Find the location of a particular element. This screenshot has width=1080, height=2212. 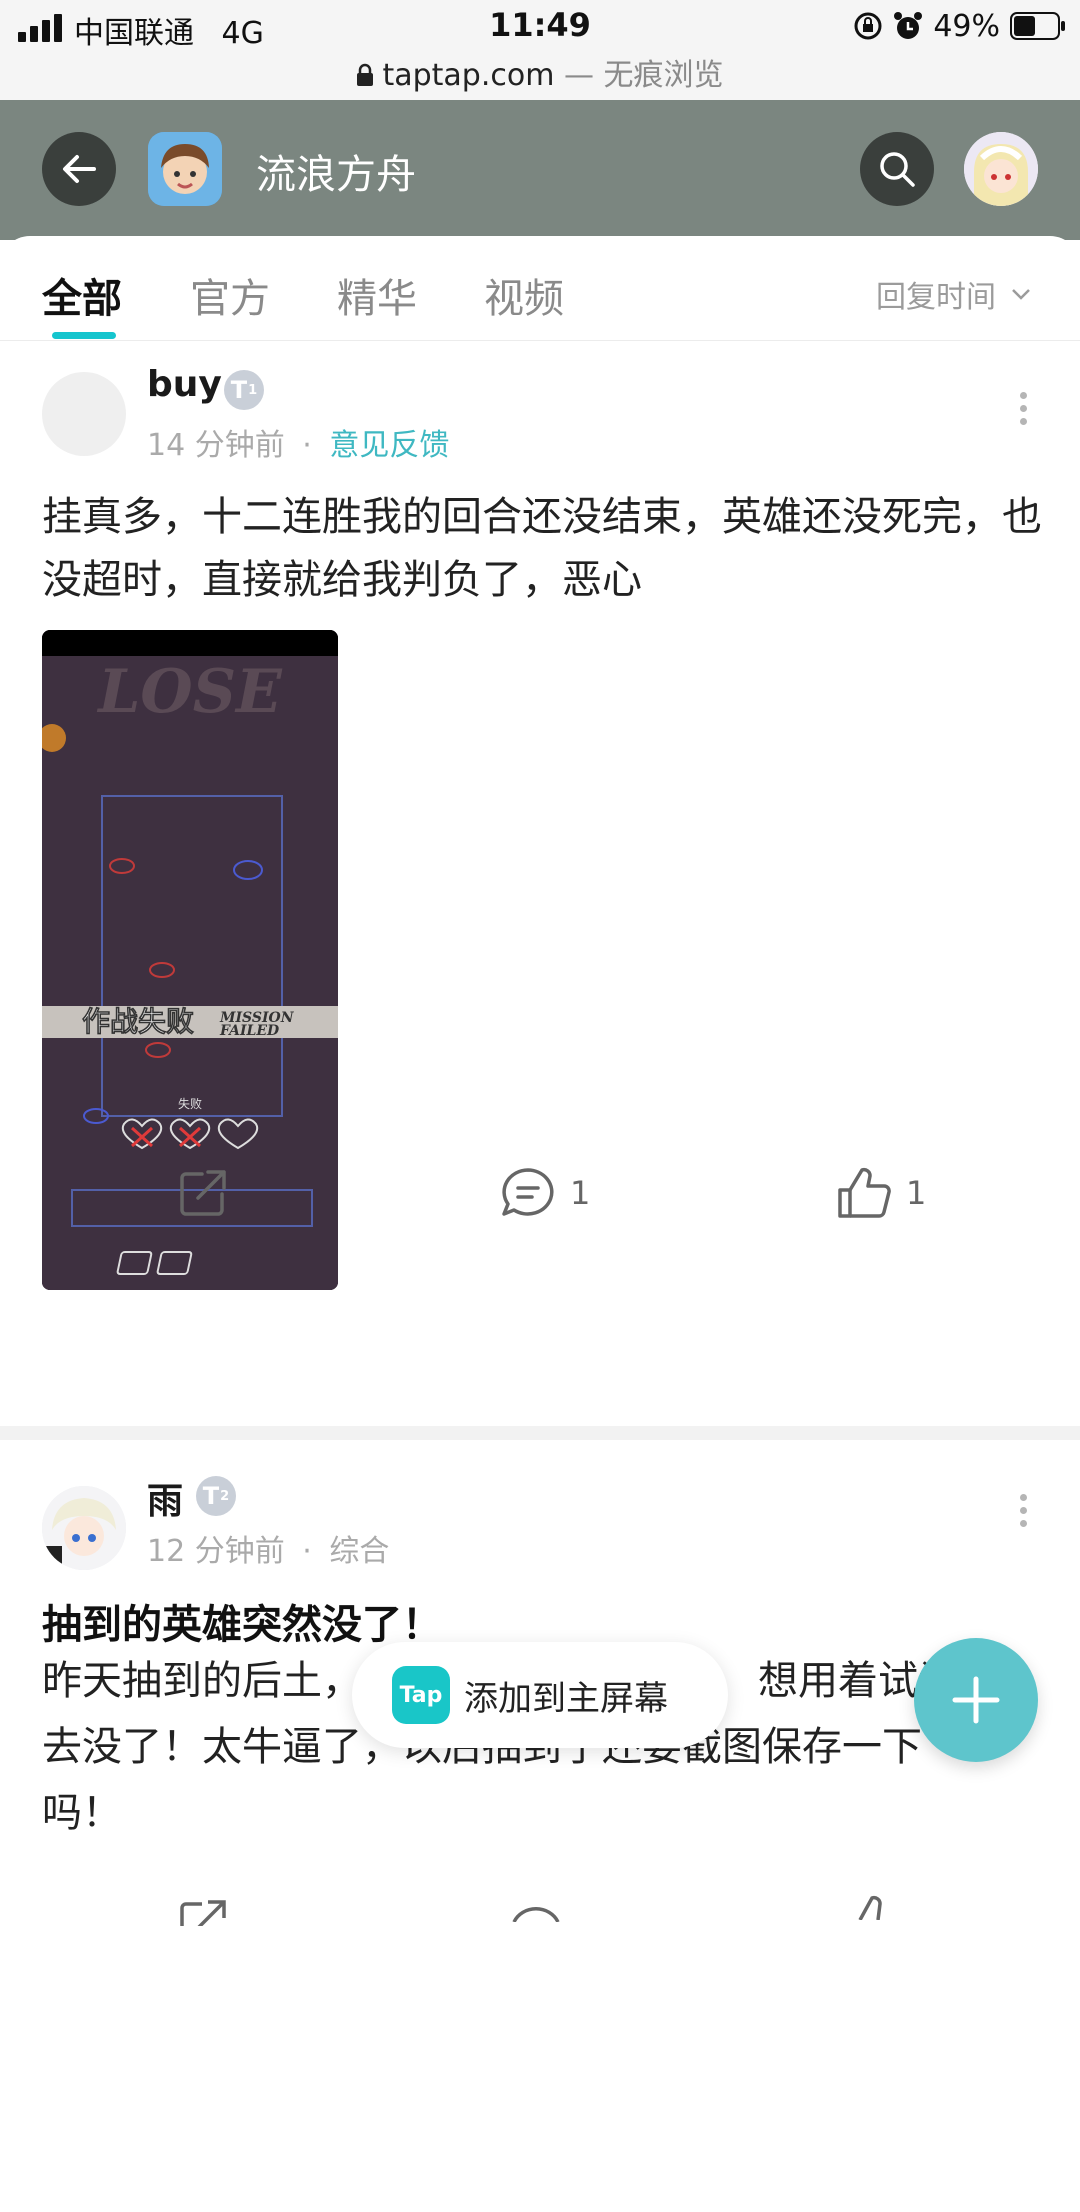

page-title: 流浪方舟 is located at coordinates (336, 175).